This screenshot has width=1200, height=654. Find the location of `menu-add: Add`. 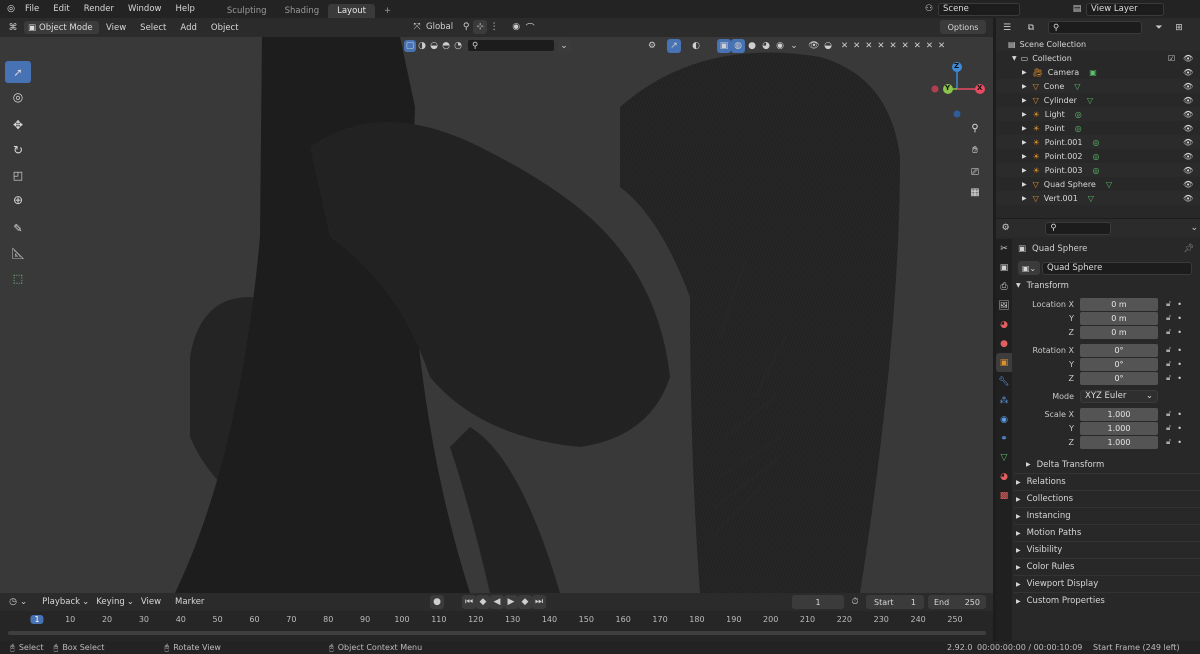

menu-add: Add is located at coordinates (188, 28).